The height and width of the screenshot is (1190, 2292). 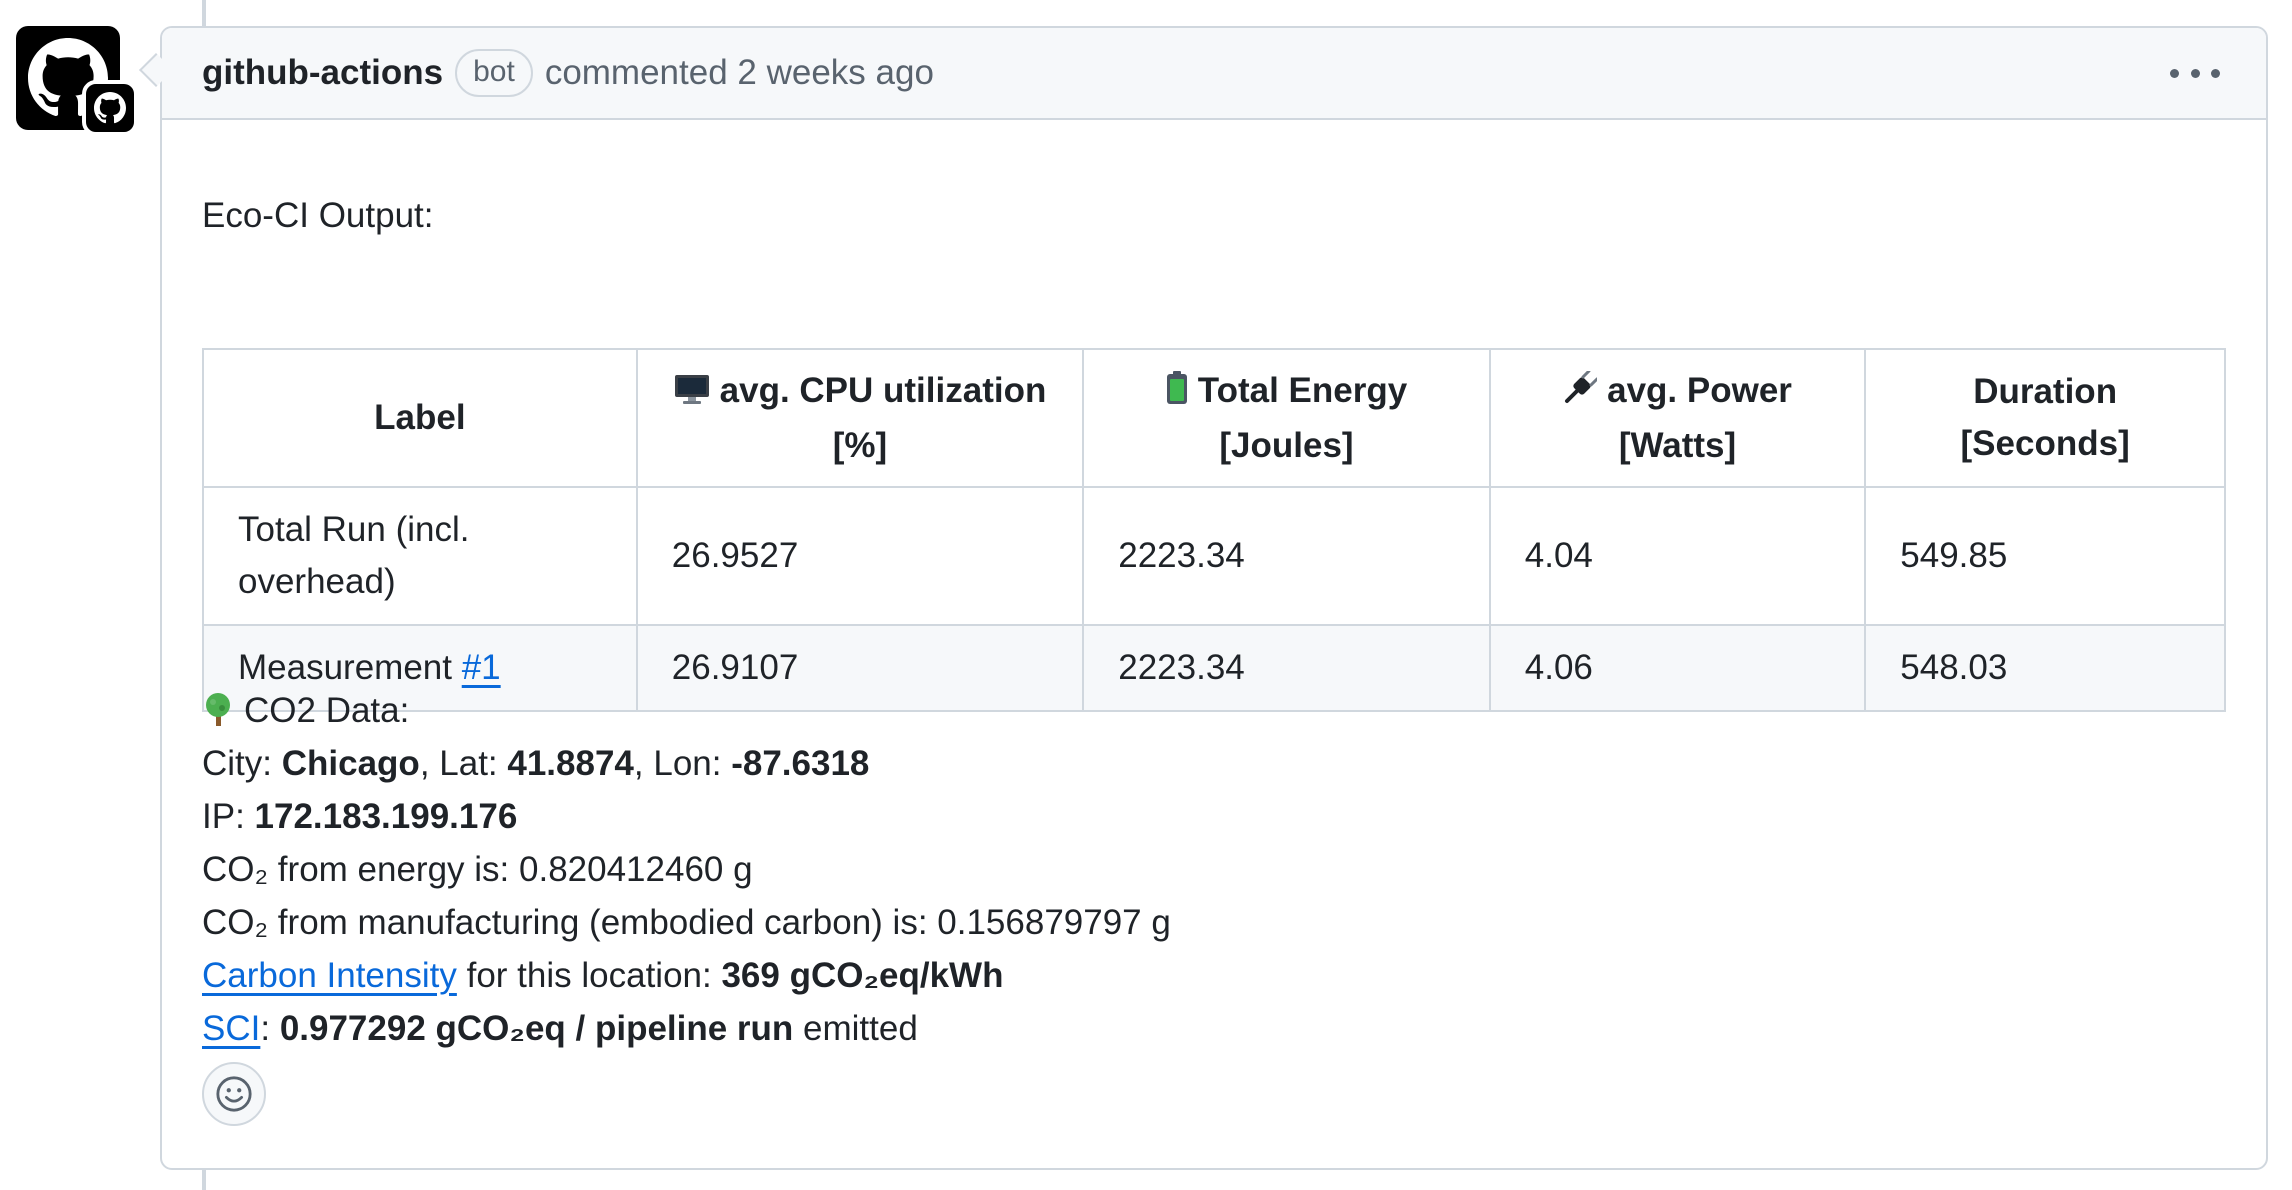 What do you see at coordinates (1677, 556) in the screenshot?
I see `cell-power: 4.04` at bounding box center [1677, 556].